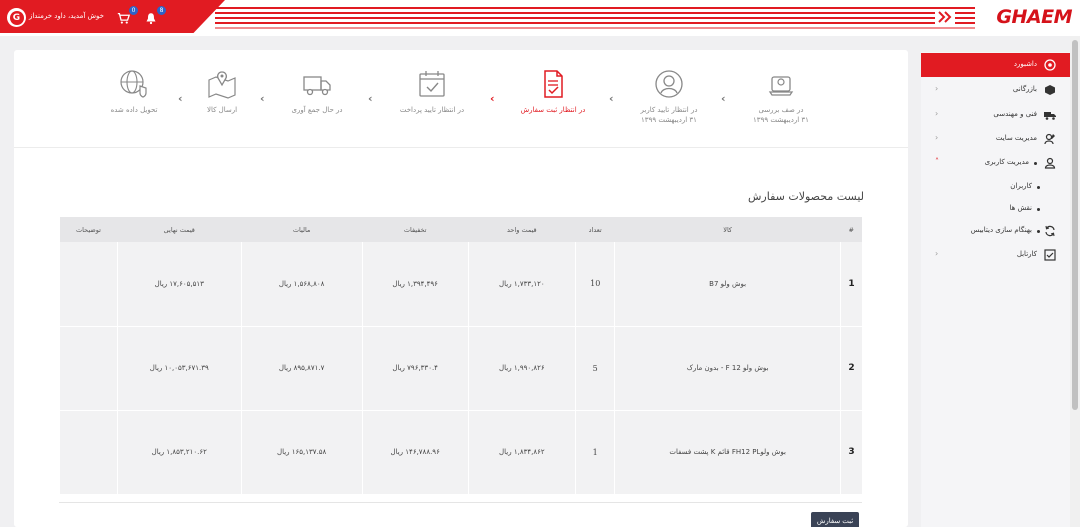 The width and height of the screenshot is (1080, 527). What do you see at coordinates (727, 452) in the screenshot?
I see `product-name: بوش ولوFH12 PL قائم K پشت فسفات` at bounding box center [727, 452].